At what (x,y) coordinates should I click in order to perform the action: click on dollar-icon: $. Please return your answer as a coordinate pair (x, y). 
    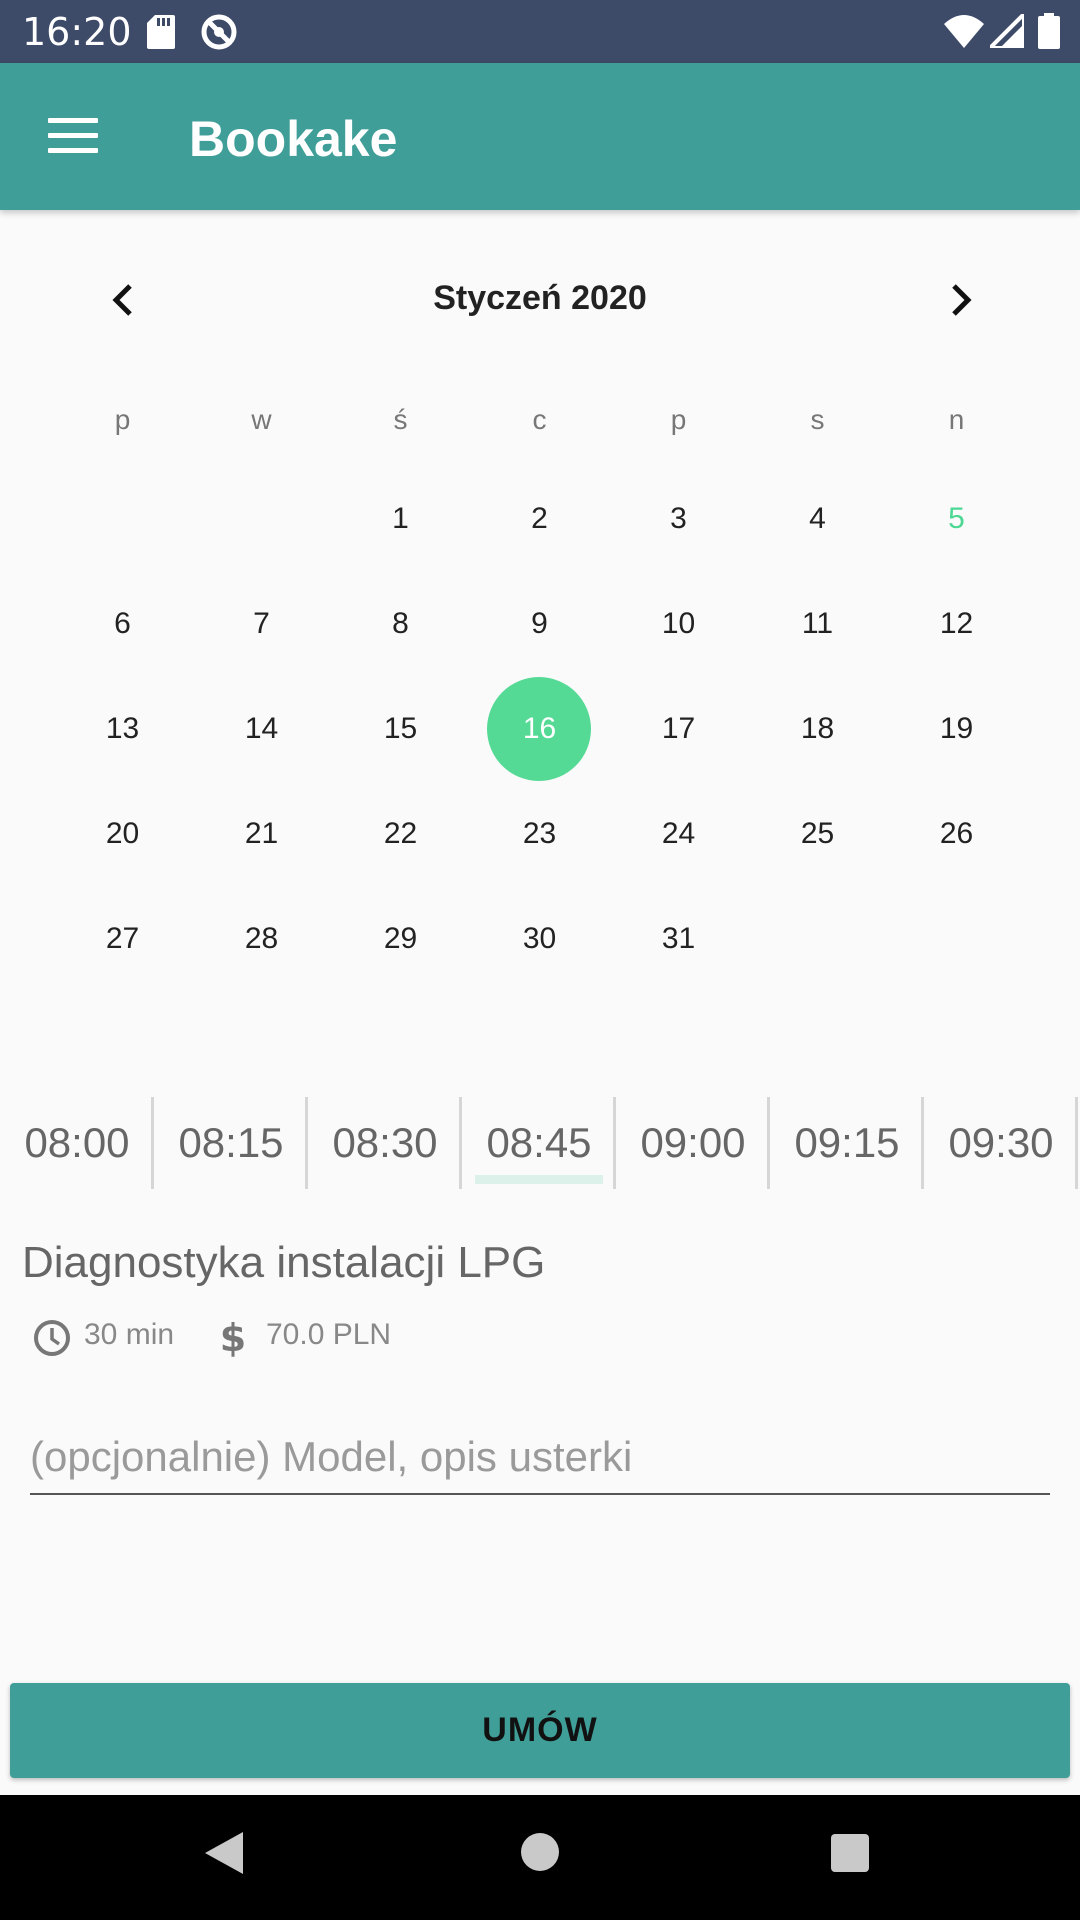
    Looking at the image, I should click on (233, 1338).